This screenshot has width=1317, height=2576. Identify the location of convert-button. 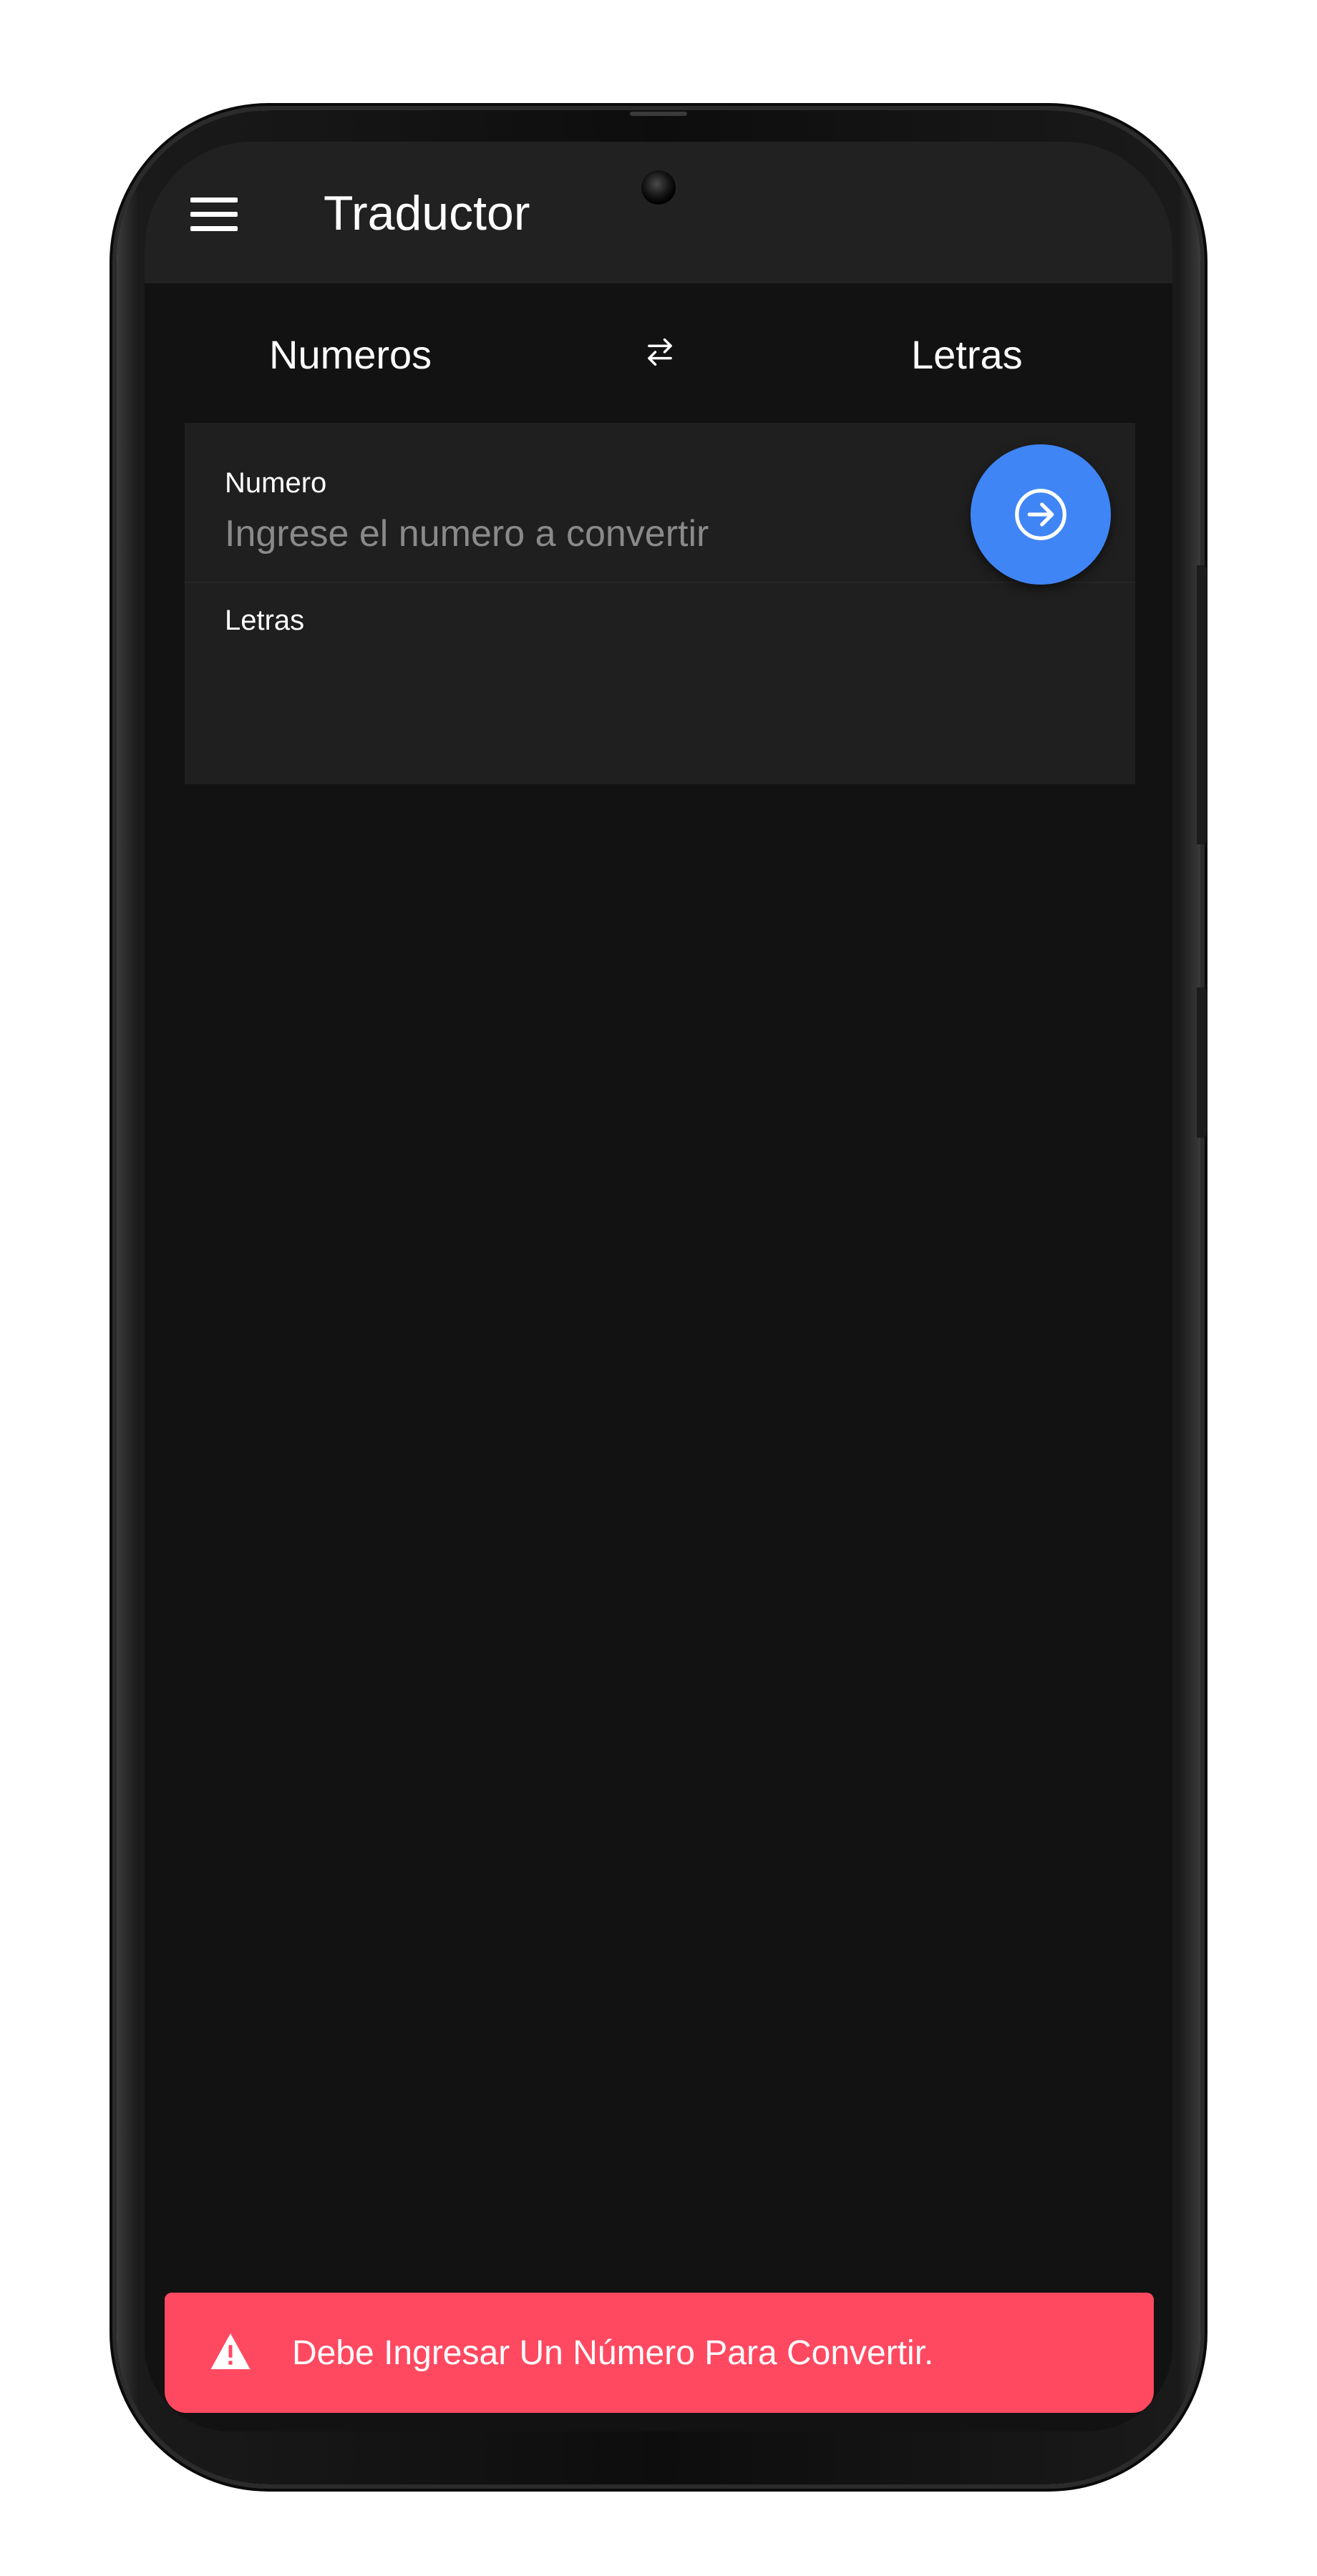
(1041, 514).